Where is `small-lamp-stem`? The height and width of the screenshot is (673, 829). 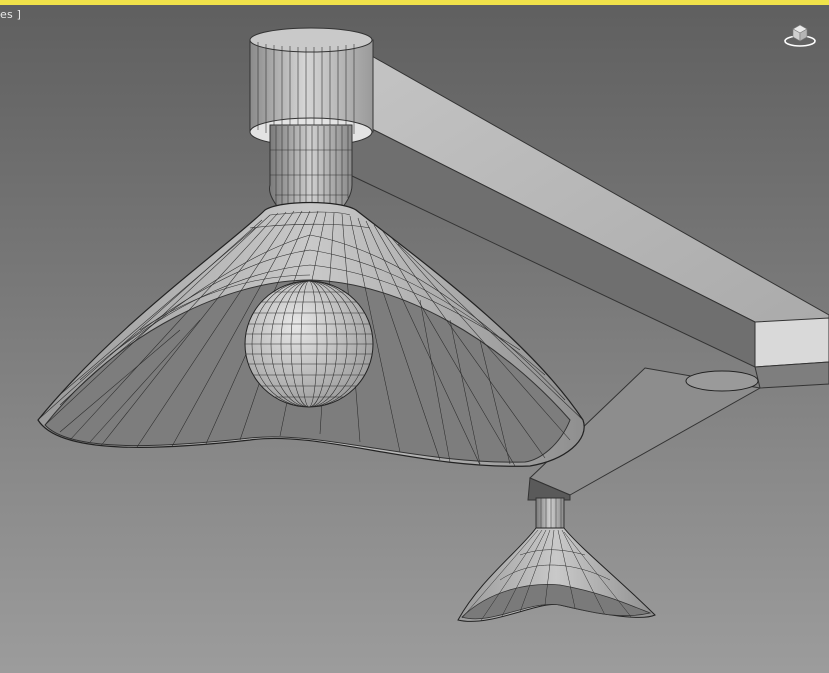
small-lamp-stem is located at coordinates (550, 515).